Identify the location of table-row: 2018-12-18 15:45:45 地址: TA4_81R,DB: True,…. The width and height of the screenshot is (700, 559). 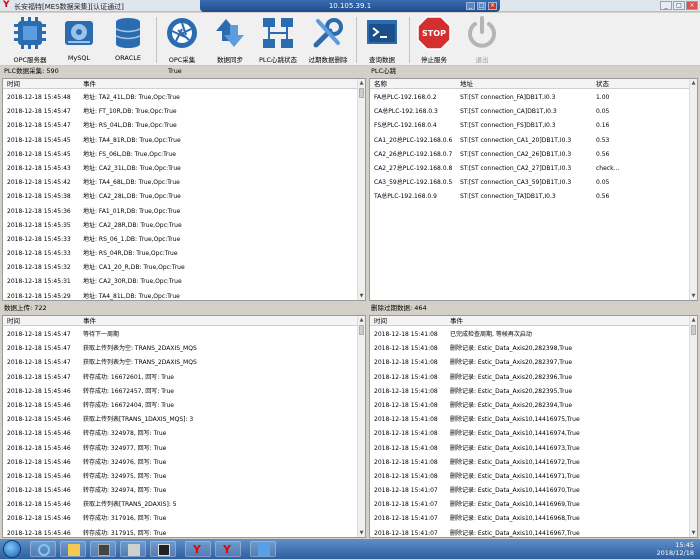
(180, 141).